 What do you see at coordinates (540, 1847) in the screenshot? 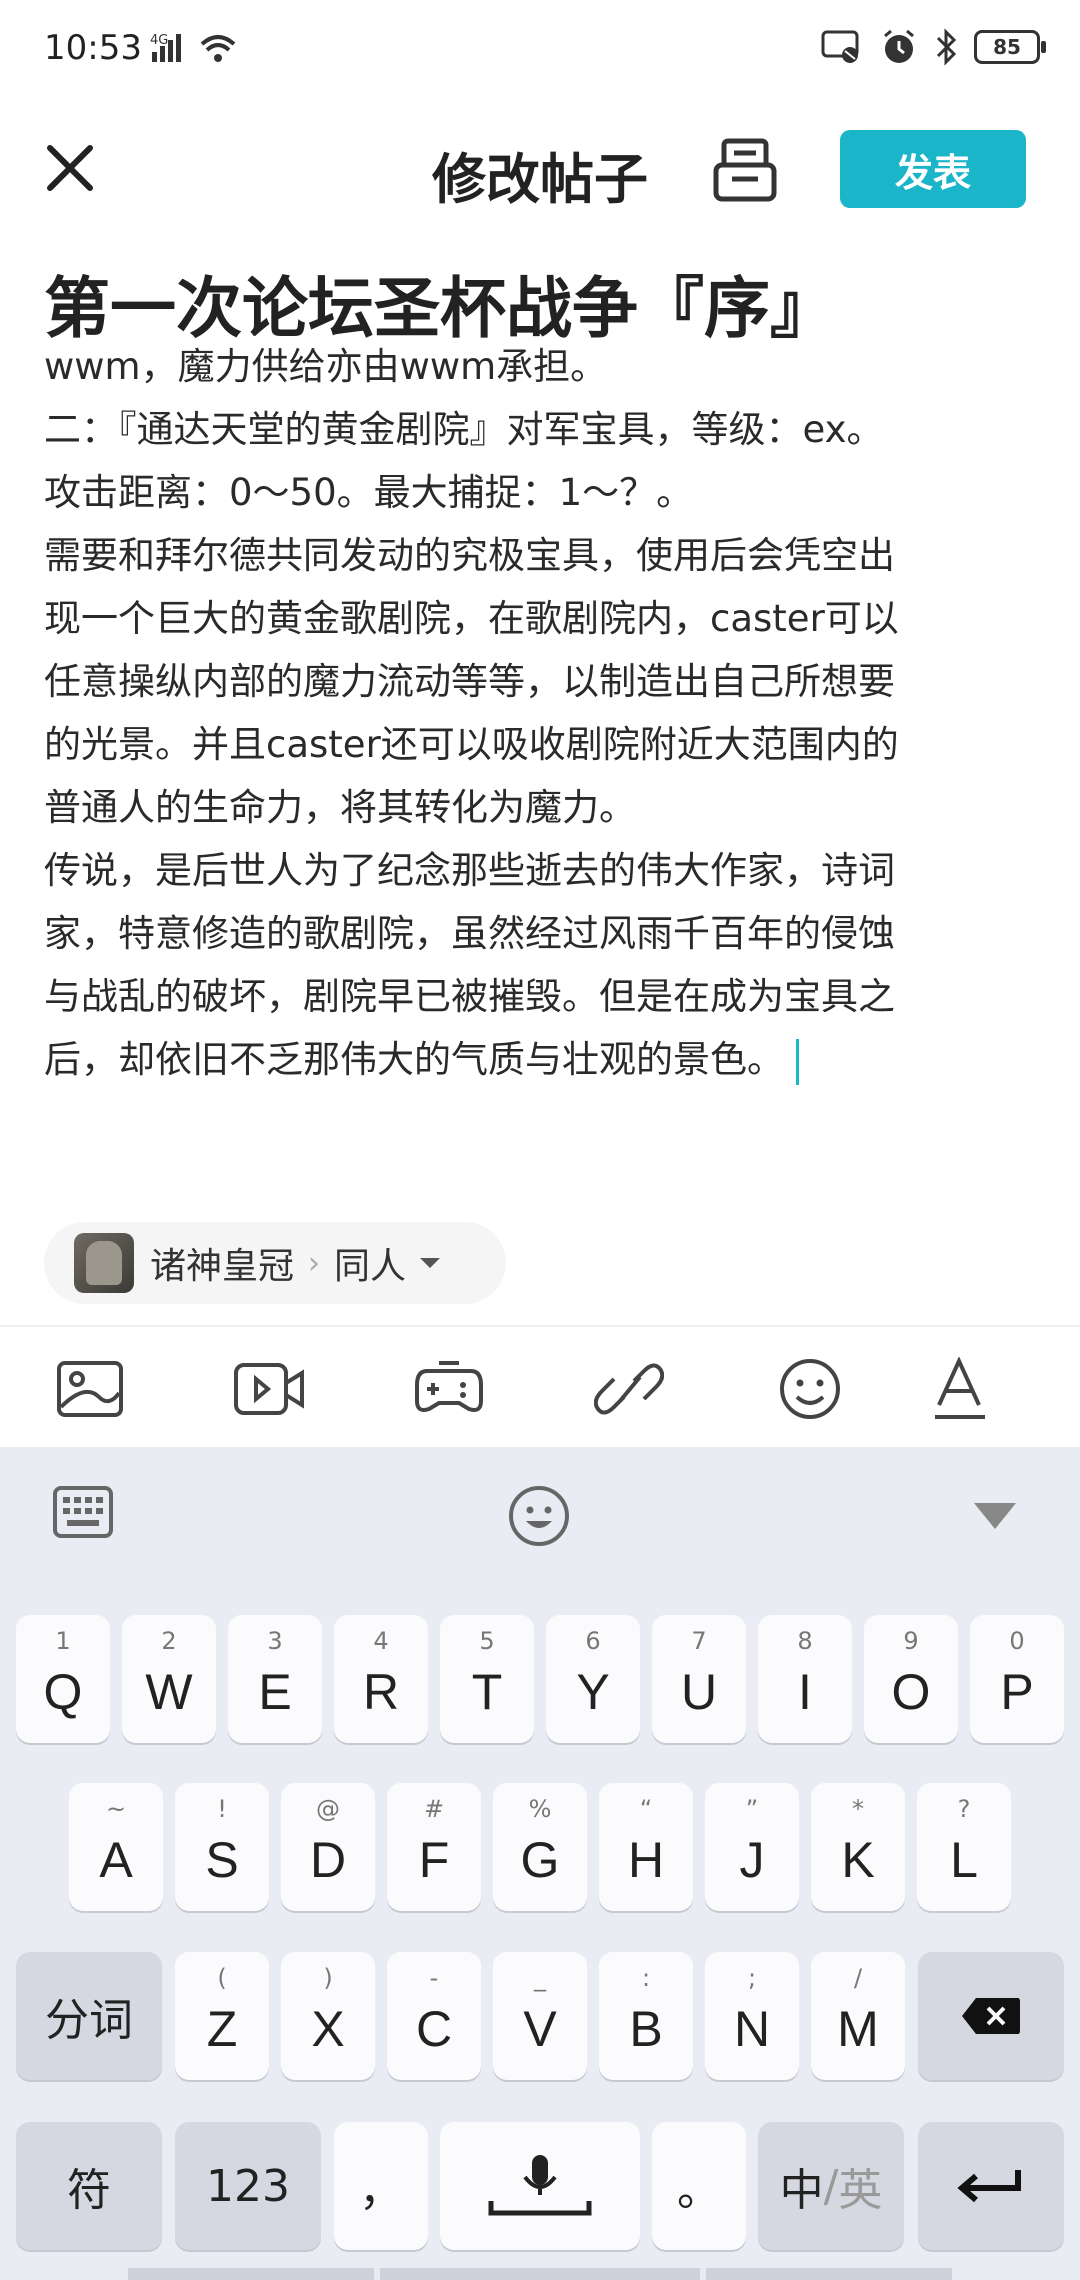
I see `key-g: % G` at bounding box center [540, 1847].